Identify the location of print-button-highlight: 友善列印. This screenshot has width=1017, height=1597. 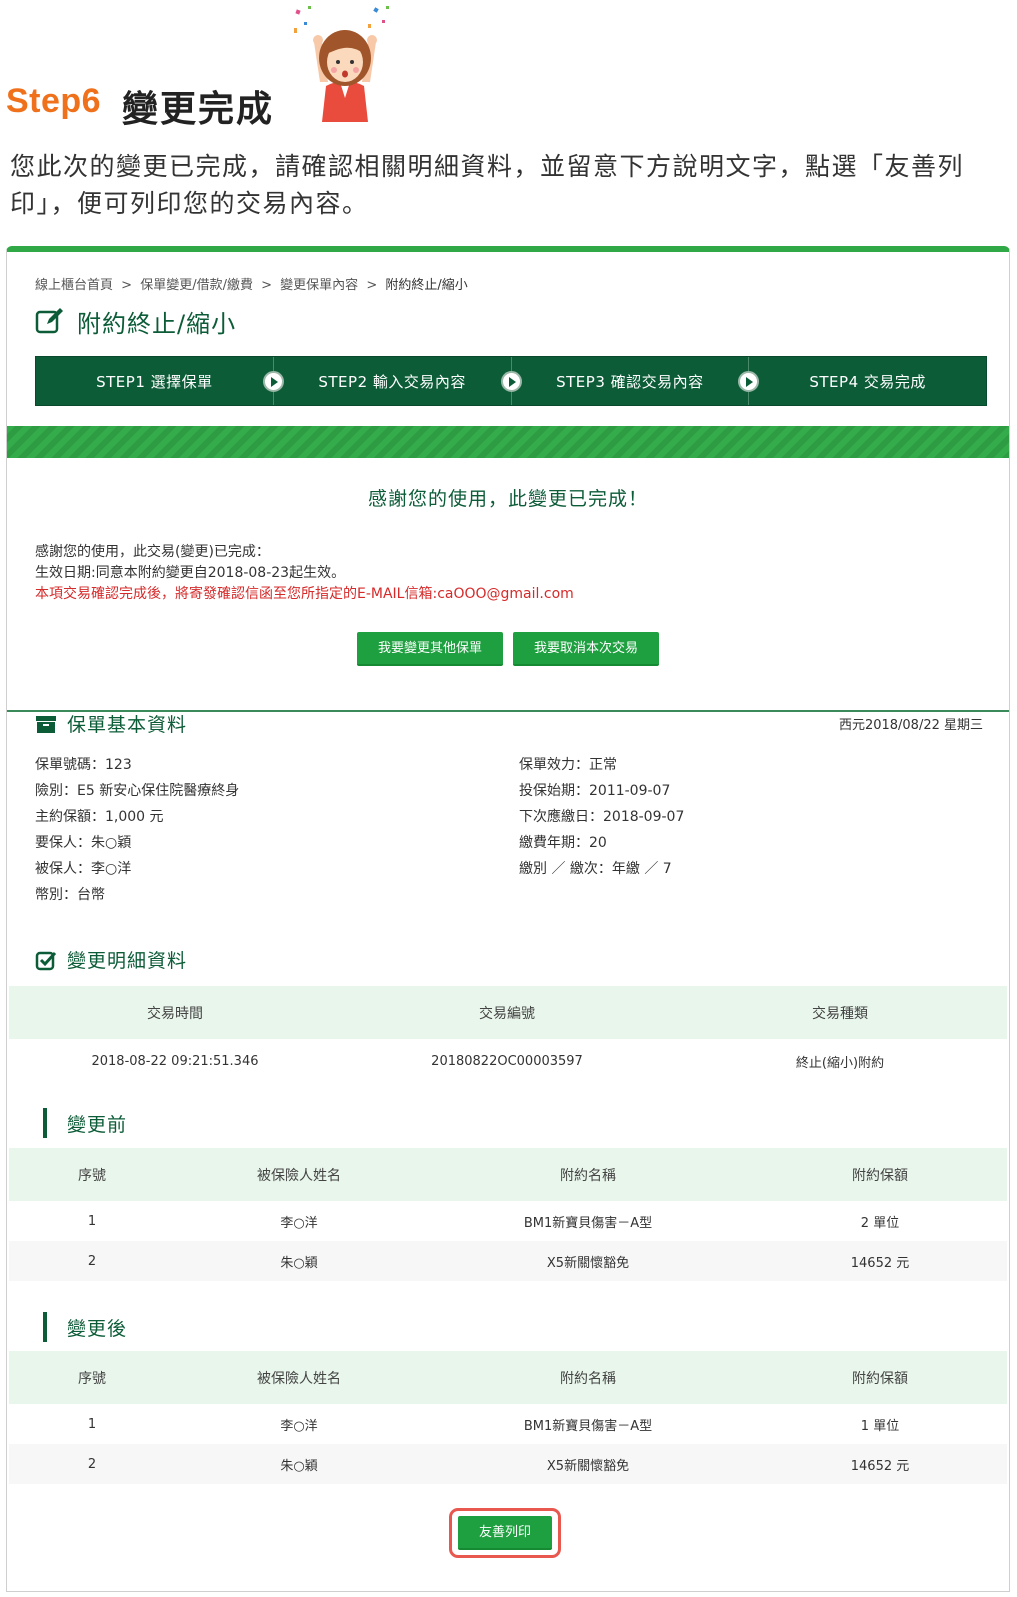
(505, 1533).